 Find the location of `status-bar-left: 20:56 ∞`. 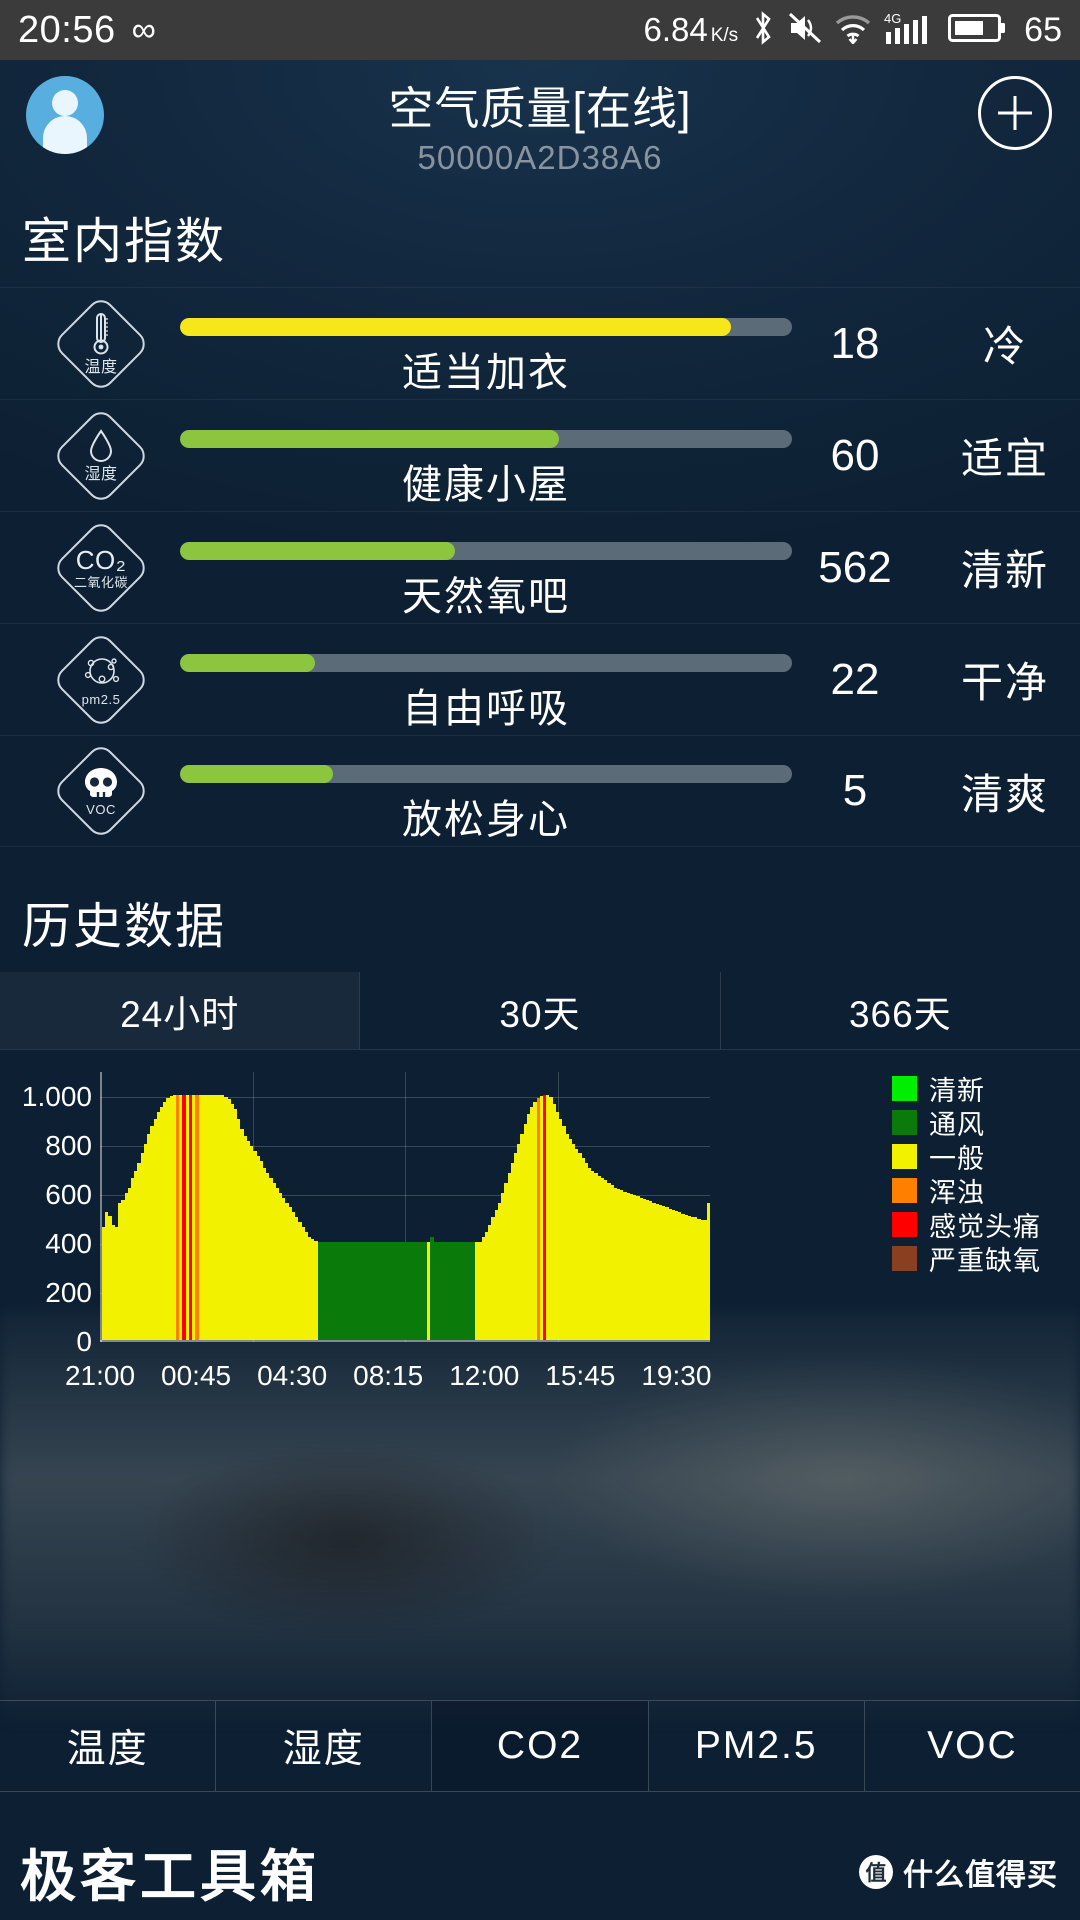

status-bar-left: 20:56 ∞ is located at coordinates (87, 30).